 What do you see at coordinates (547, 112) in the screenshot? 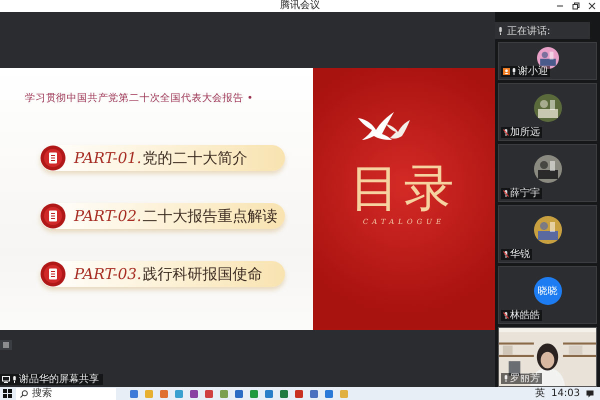
I see `participant-tile: 加所远` at bounding box center [547, 112].